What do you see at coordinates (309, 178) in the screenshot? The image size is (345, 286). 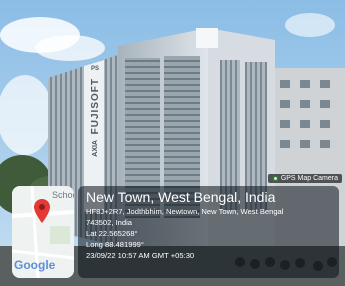 I see `badge-label: GPS Map Camera` at bounding box center [309, 178].